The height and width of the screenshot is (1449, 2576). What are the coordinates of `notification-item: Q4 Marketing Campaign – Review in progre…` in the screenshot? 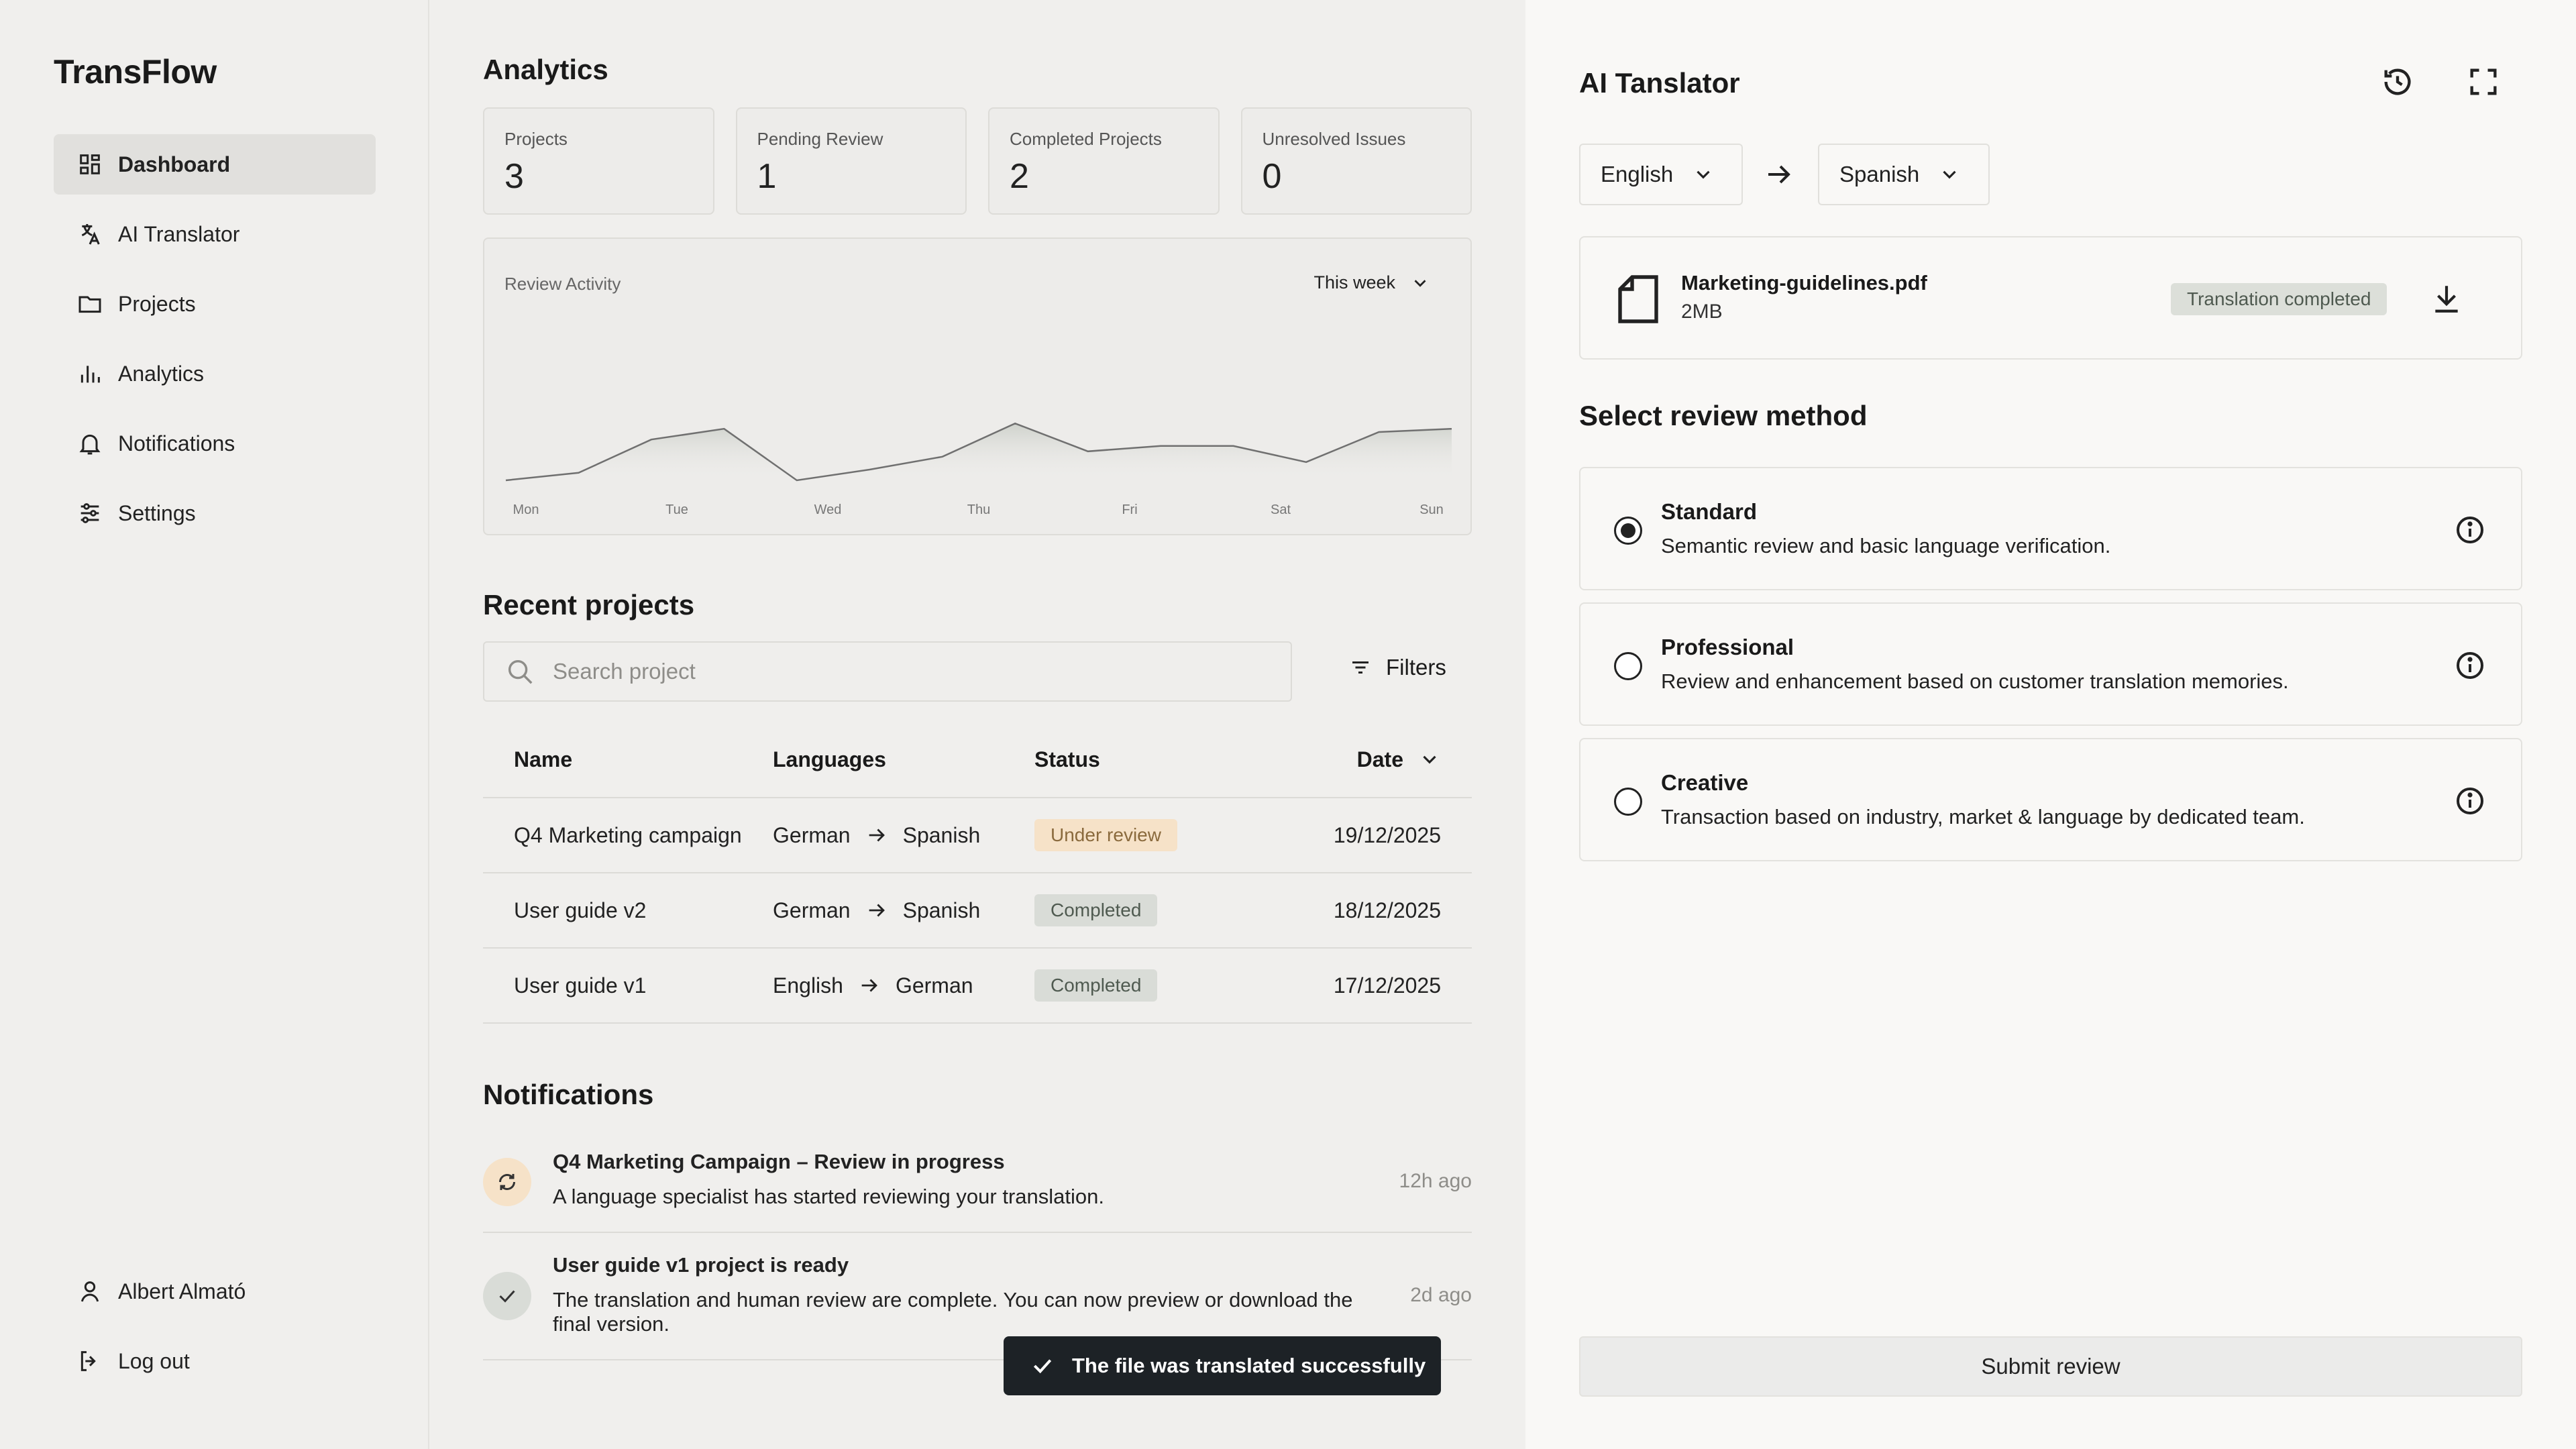 It's located at (977, 1186).